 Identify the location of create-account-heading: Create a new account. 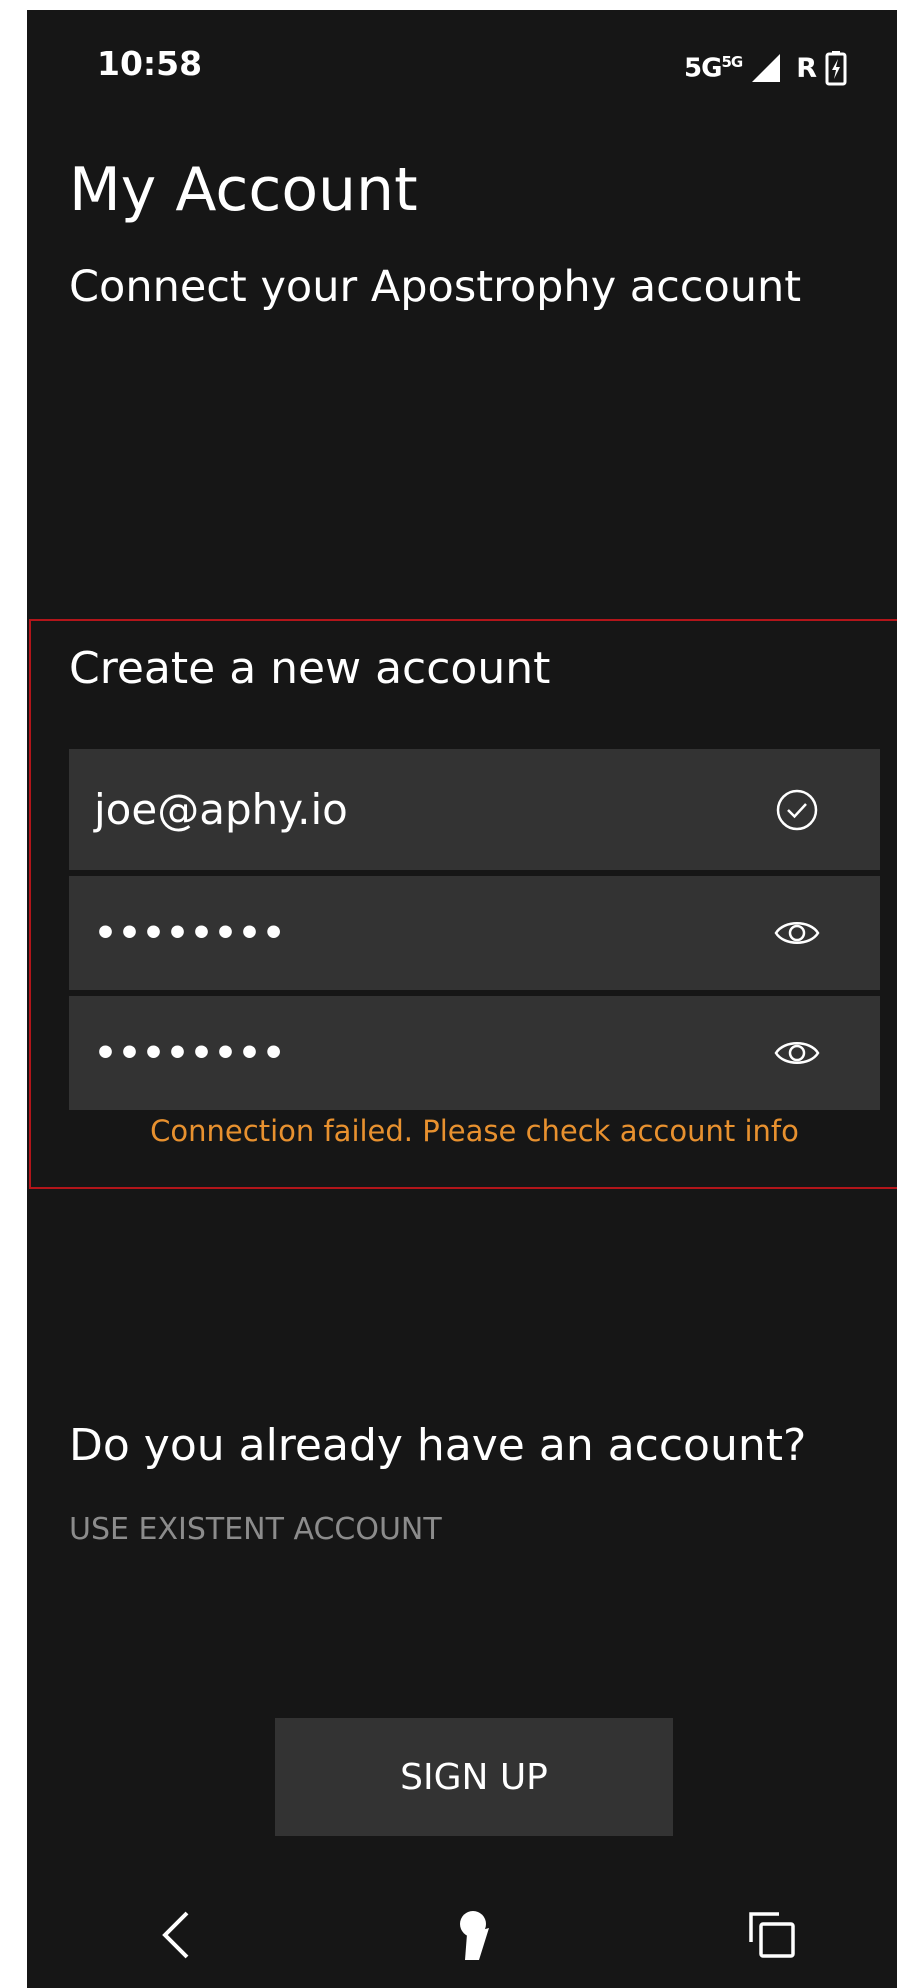
(310, 668).